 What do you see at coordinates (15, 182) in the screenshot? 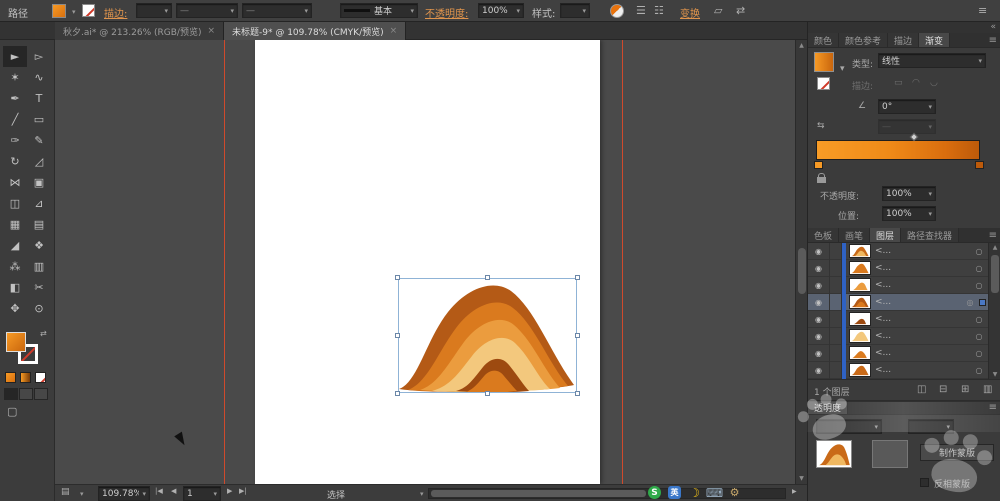
I see `width-tool: ⋈` at bounding box center [15, 182].